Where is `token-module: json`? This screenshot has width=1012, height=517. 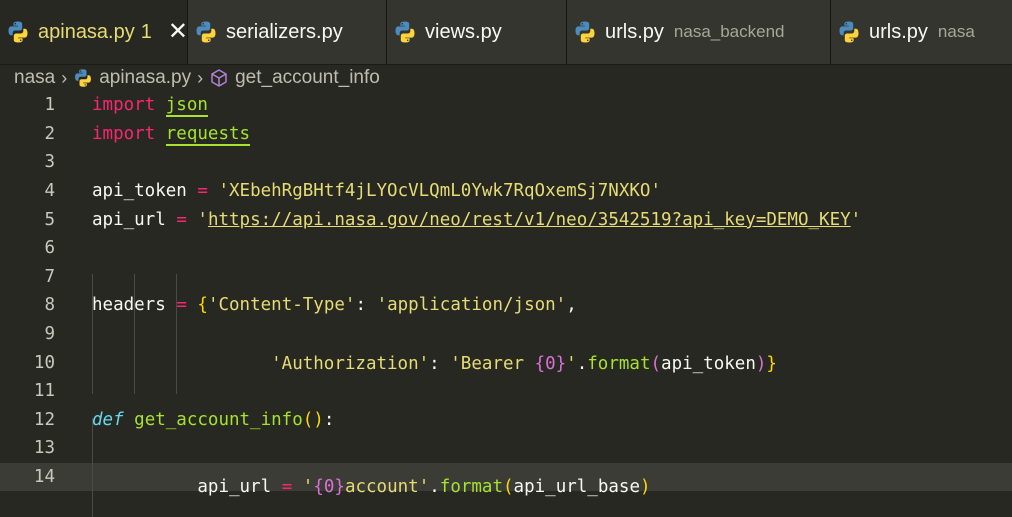 token-module: json is located at coordinates (186, 106).